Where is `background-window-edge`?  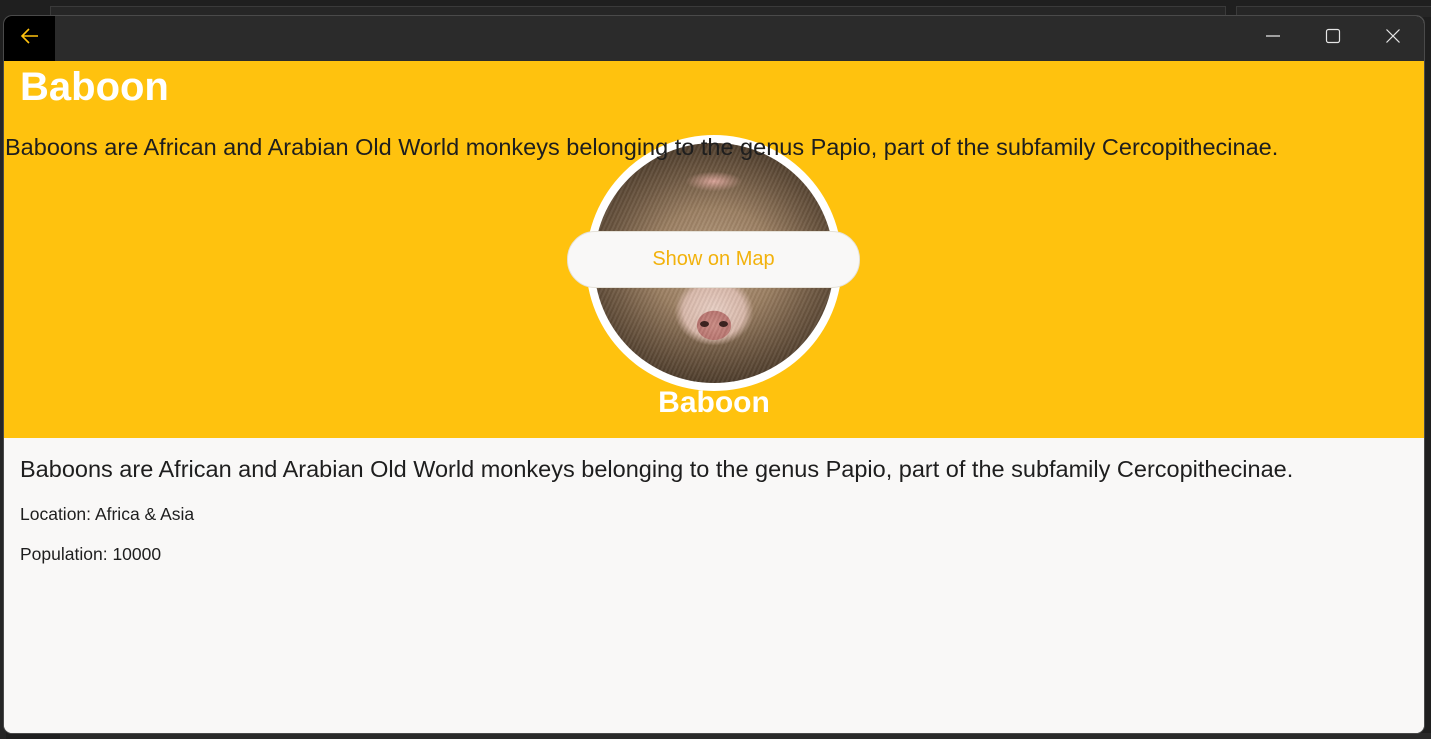 background-window-edge is located at coordinates (745, 736).